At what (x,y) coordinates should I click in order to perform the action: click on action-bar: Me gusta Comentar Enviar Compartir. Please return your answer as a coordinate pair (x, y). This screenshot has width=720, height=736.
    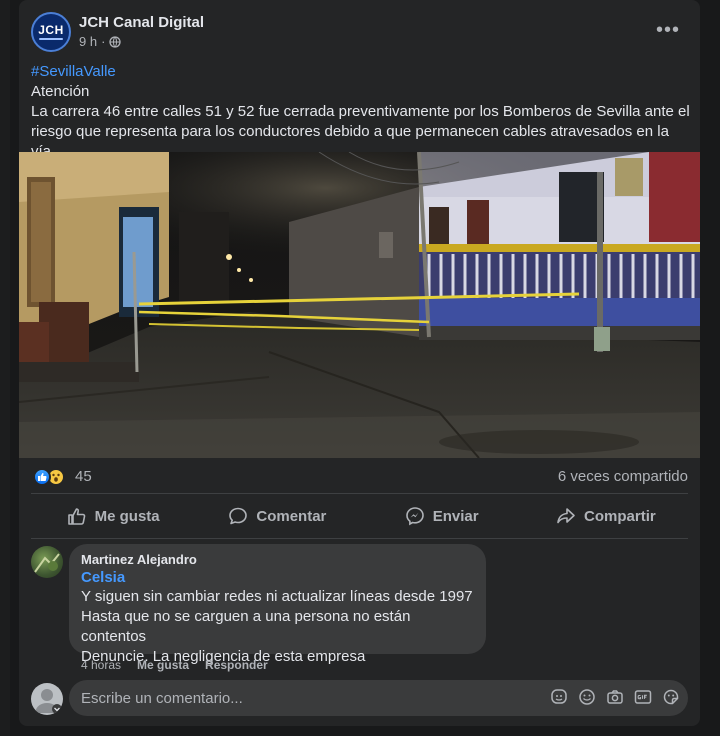
    Looking at the image, I should click on (359, 516).